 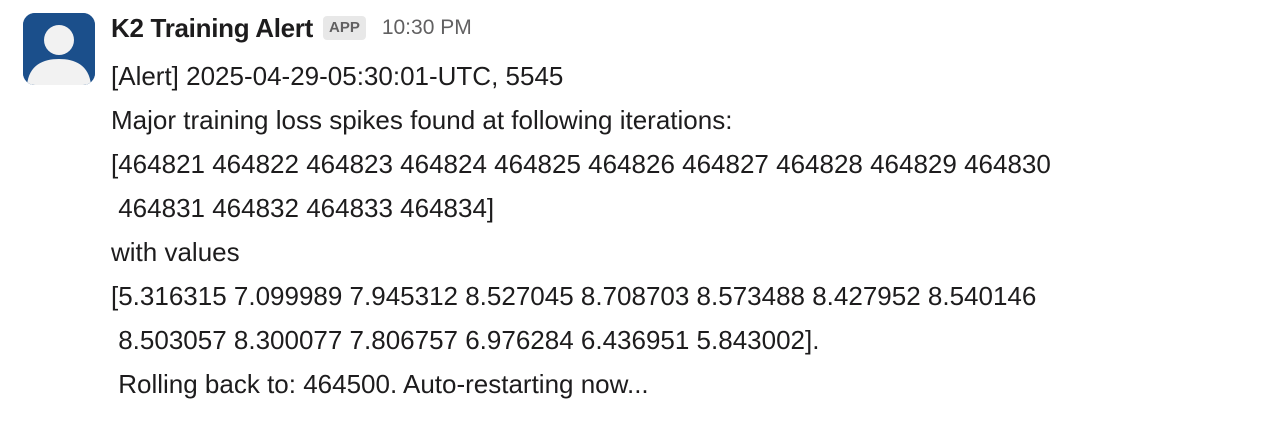 What do you see at coordinates (212, 28) in the screenshot?
I see `sender-name: K2 Training Alert` at bounding box center [212, 28].